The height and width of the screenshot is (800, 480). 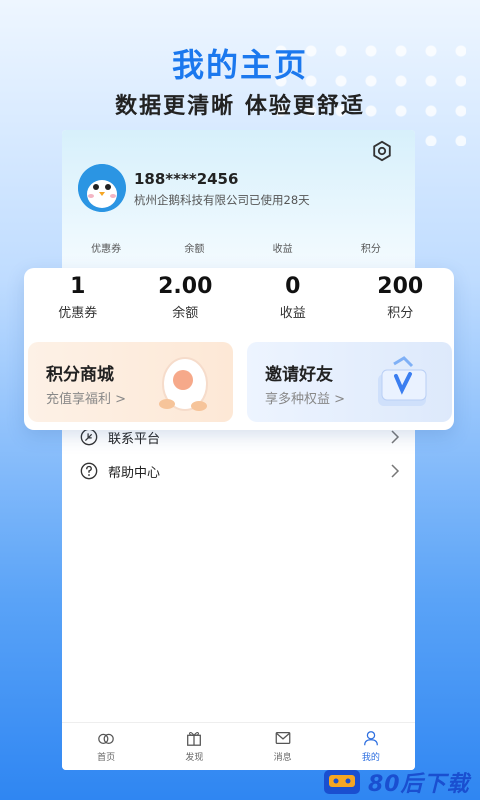 I want to click on stats-row: 1 优惠券 2.00 余额 0 收益 200 积分, so click(x=239, y=296).